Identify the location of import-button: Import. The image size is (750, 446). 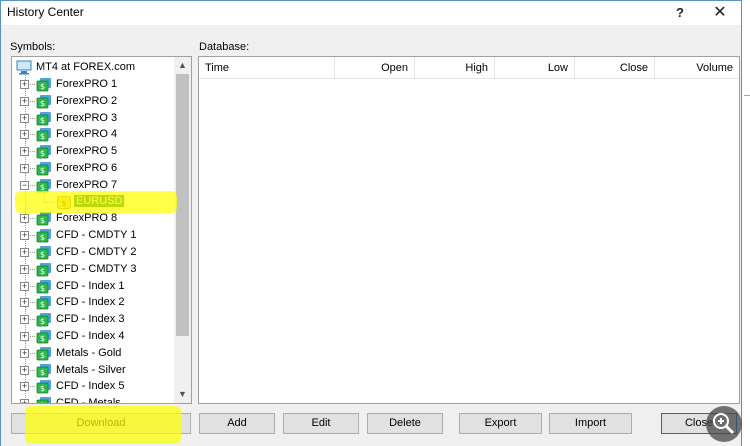
(590, 423).